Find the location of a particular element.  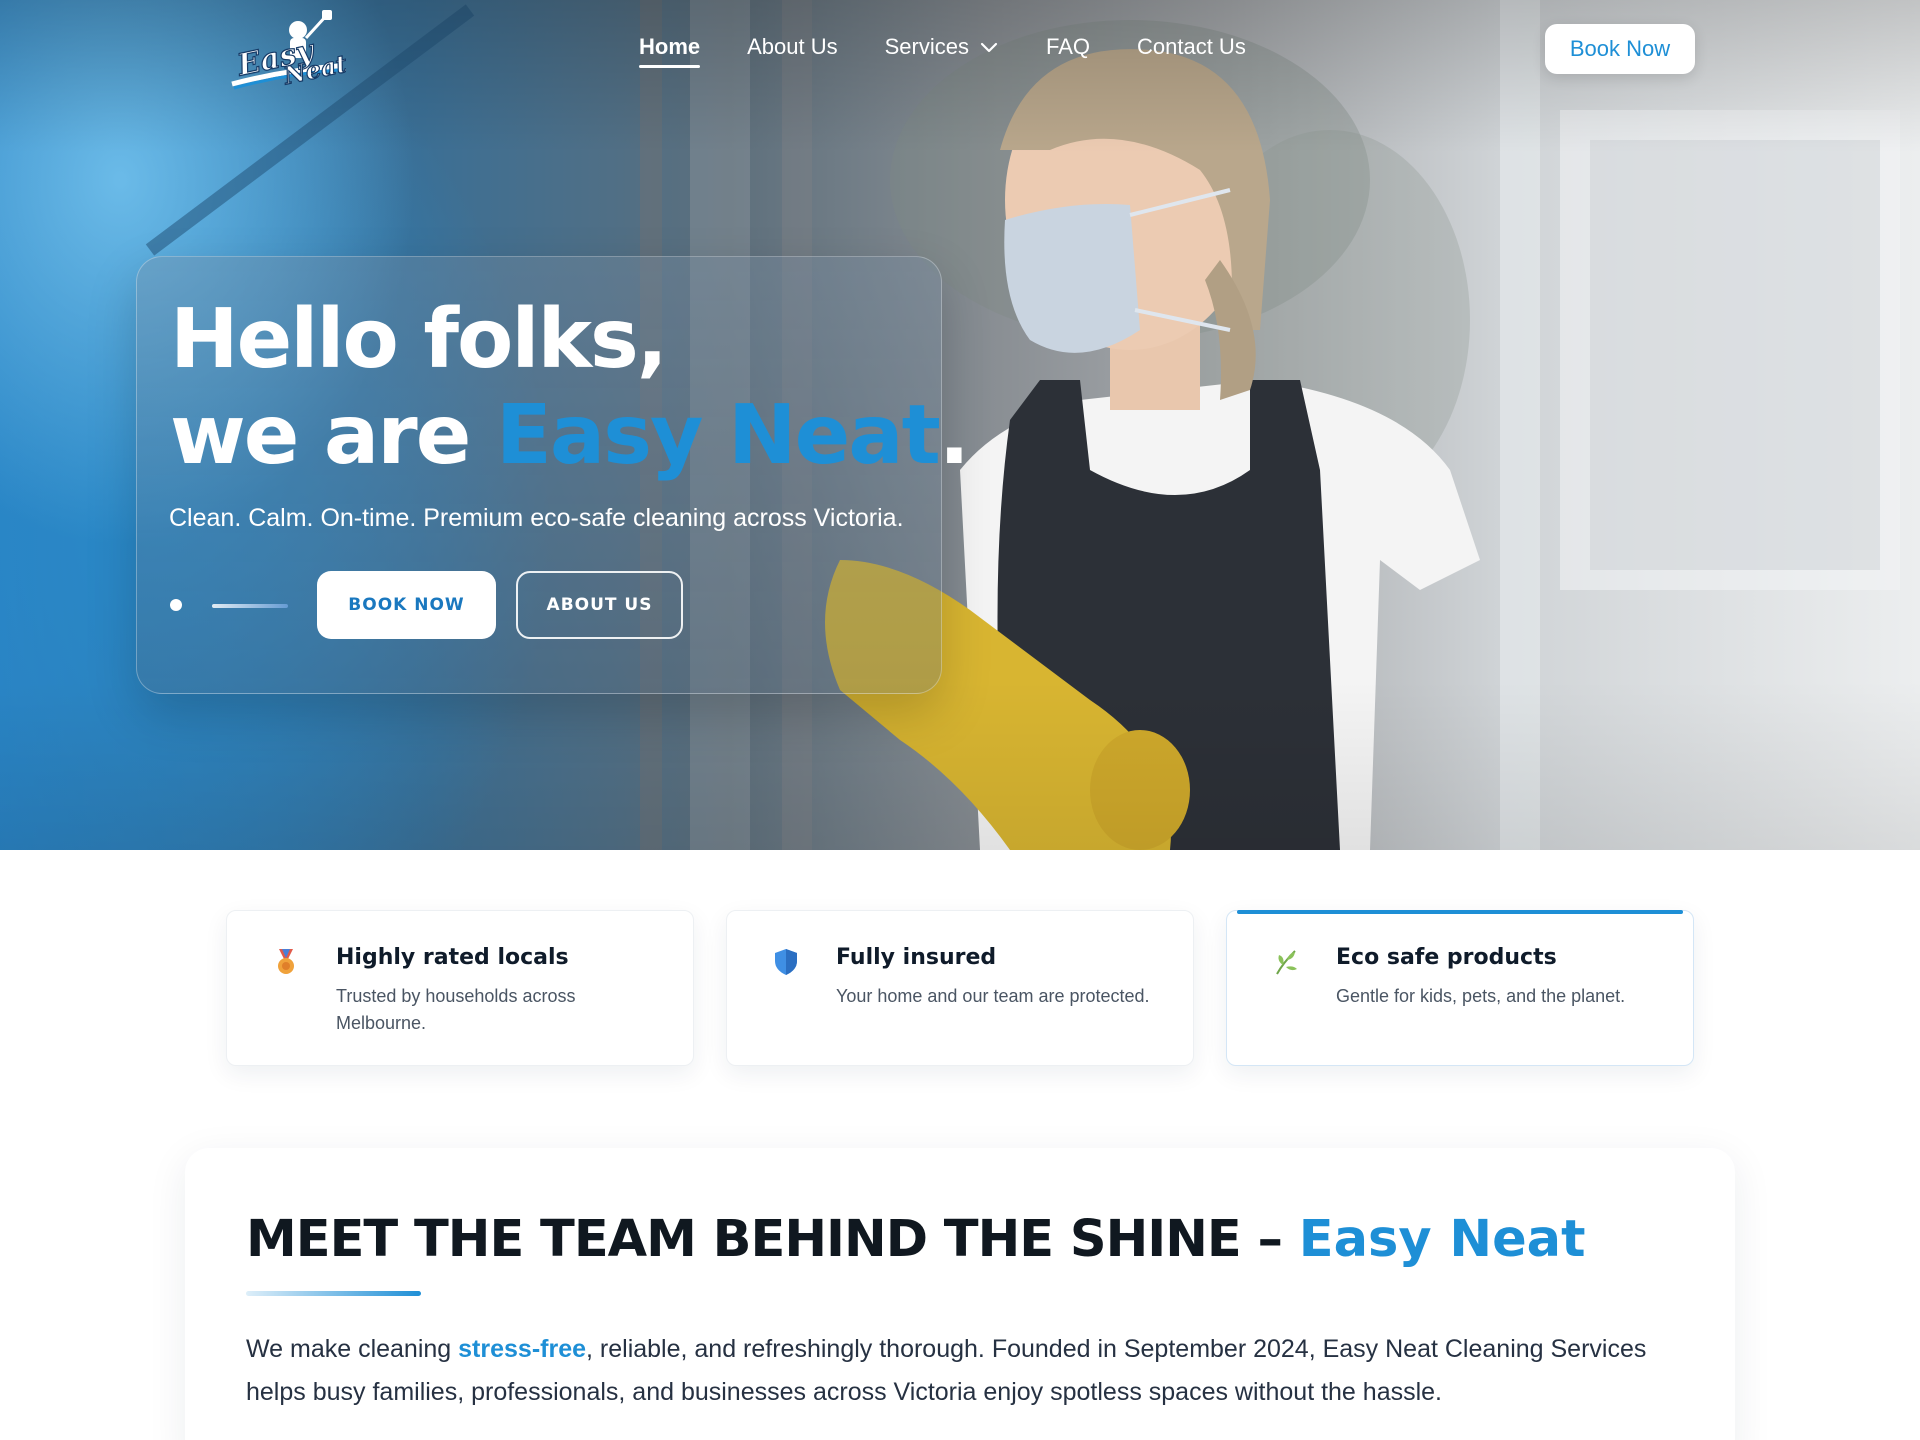

hero-title: Hello folks, we are Easy Neat. is located at coordinates (570, 388).